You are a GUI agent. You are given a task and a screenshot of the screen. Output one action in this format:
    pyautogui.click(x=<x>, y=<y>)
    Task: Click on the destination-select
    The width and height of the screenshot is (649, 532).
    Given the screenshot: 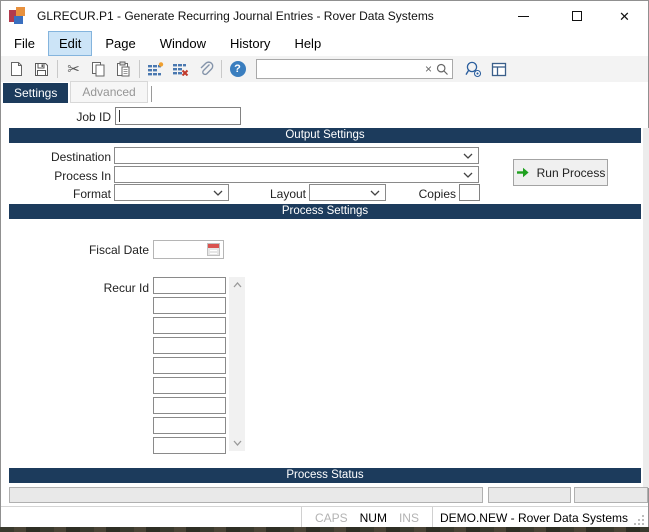 What is the action you would take?
    pyautogui.click(x=296, y=155)
    